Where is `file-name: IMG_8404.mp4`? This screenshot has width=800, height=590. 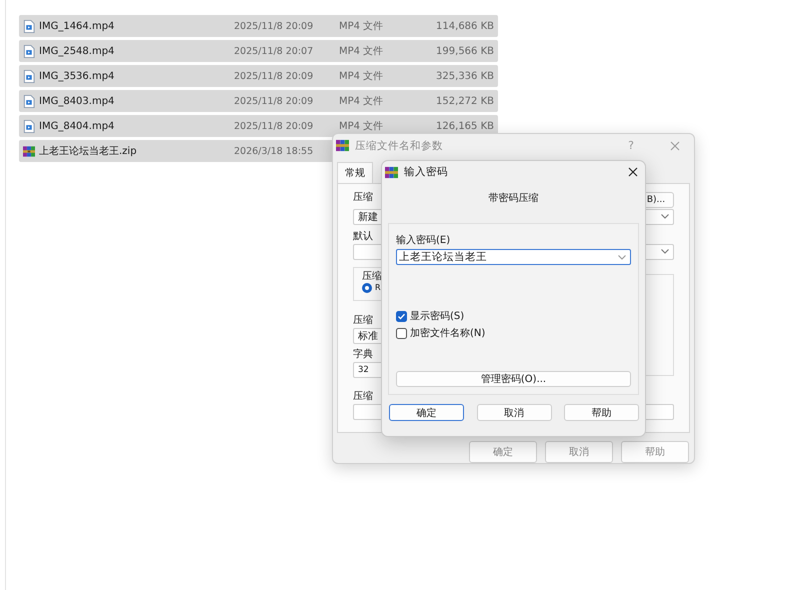 file-name: IMG_8404.mp4 is located at coordinates (76, 126).